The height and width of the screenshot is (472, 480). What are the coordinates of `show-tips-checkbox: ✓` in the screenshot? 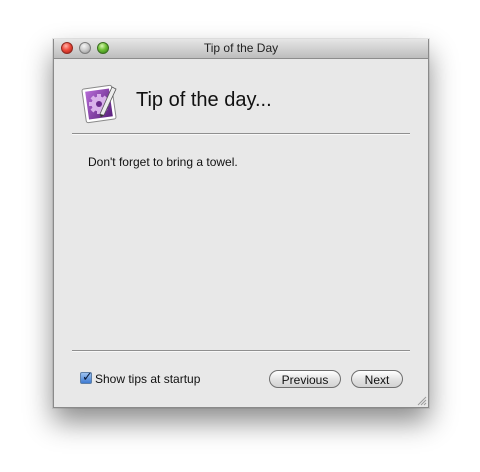 It's located at (86, 376).